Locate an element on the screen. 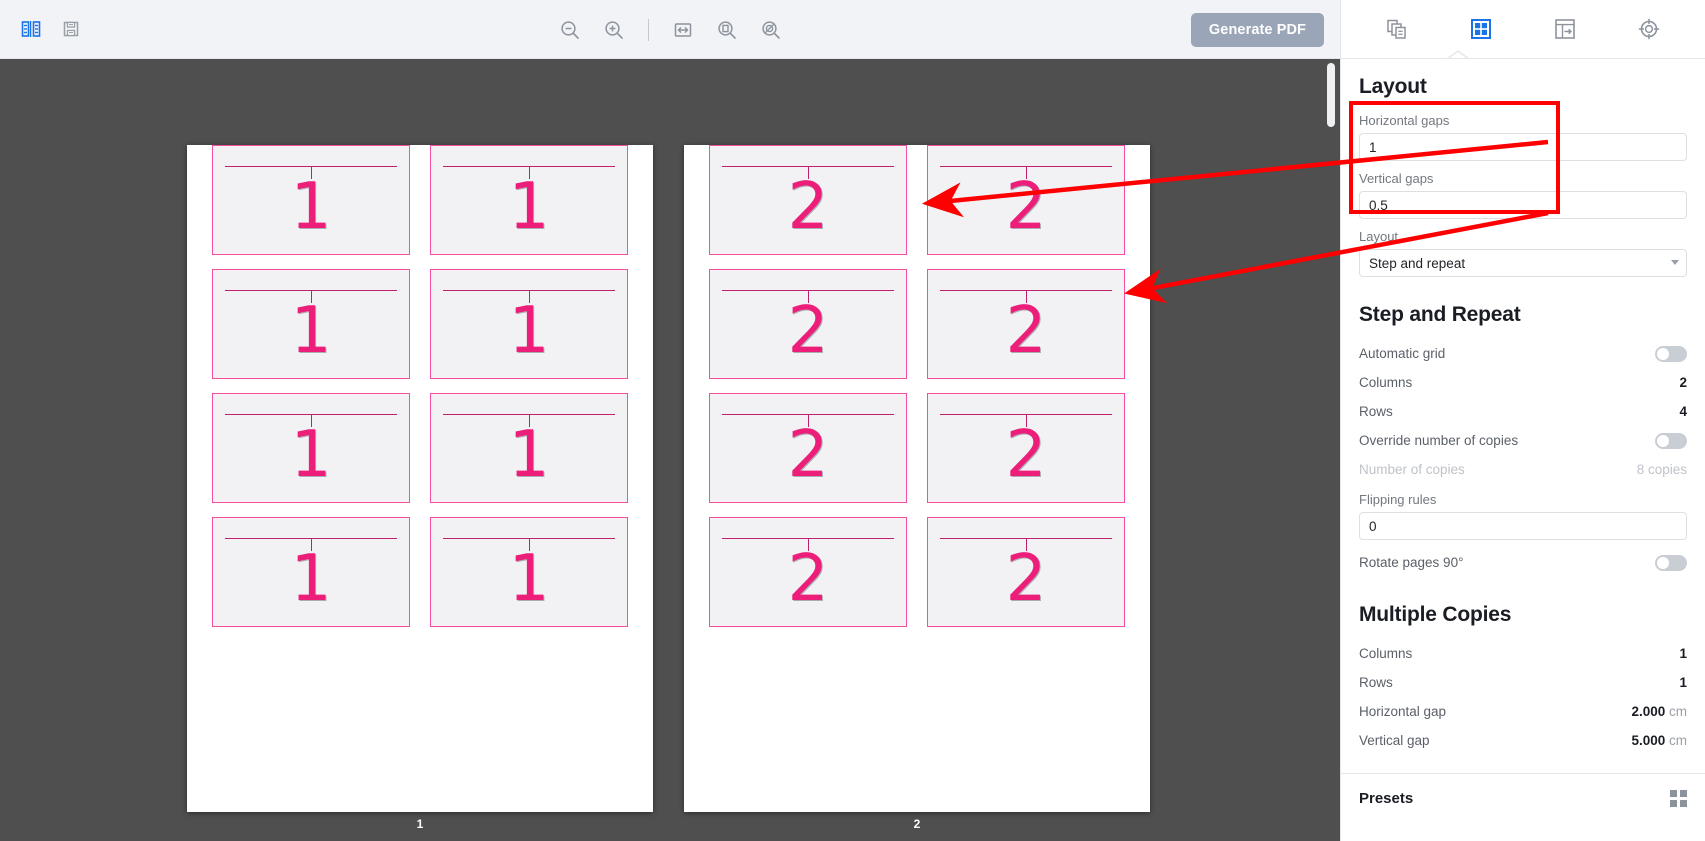 The height and width of the screenshot is (841, 1705). vertical-gaps-field: Vertical gaps is located at coordinates (1523, 195).